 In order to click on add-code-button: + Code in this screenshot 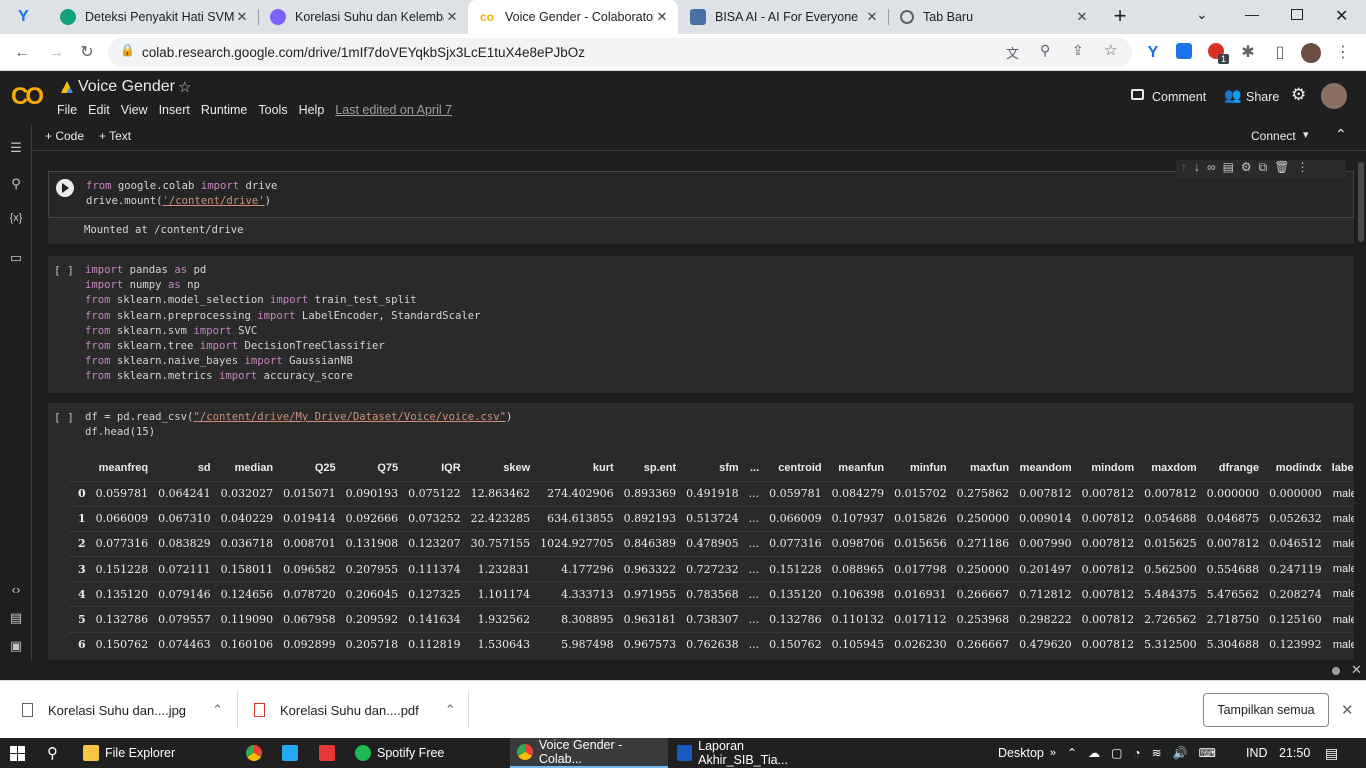, I will do `click(64, 136)`.